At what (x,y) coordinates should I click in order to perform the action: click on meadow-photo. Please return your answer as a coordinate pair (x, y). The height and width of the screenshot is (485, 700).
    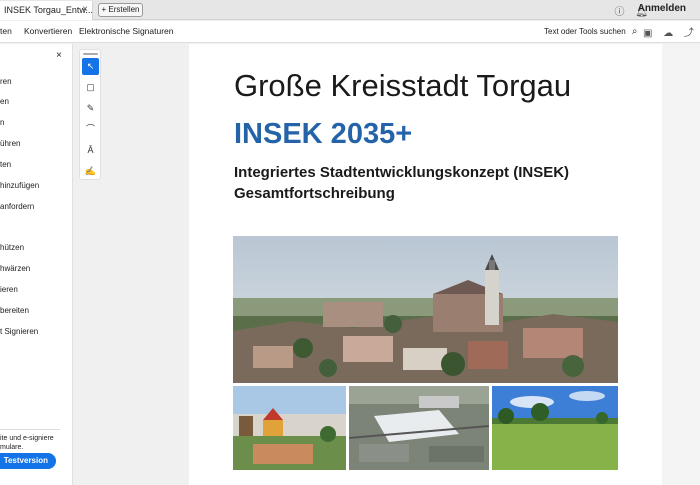
    Looking at the image, I should click on (555, 428).